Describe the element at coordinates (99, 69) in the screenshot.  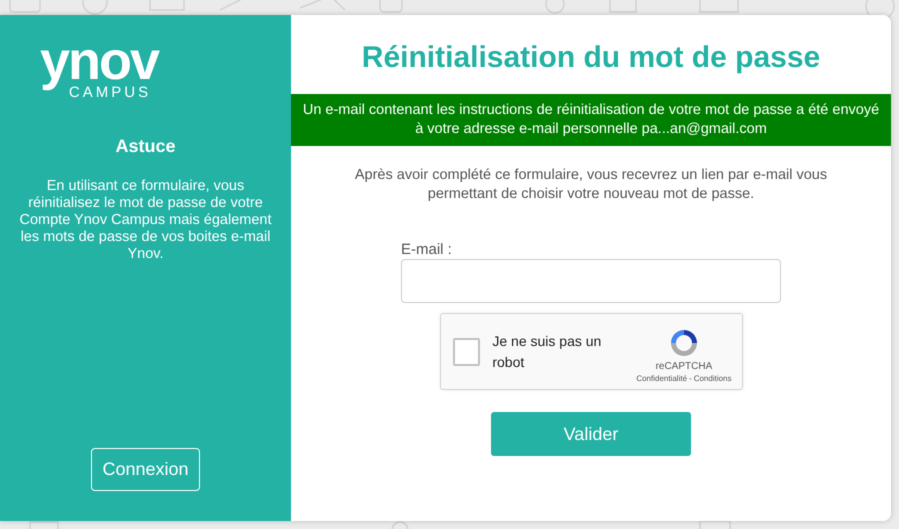
I see `logo: ynov CAMPUS` at that location.